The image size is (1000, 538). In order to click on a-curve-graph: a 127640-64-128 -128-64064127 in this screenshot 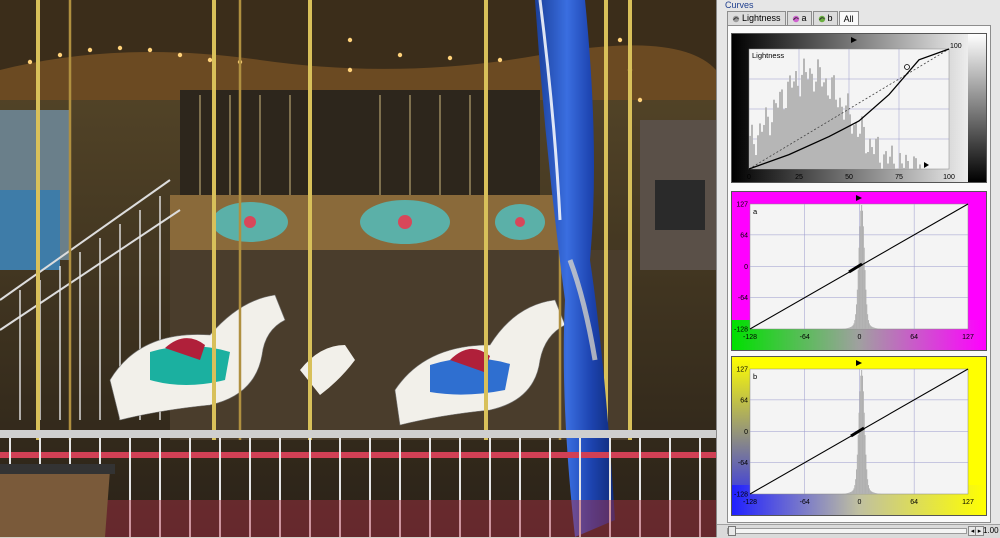, I will do `click(859, 271)`.